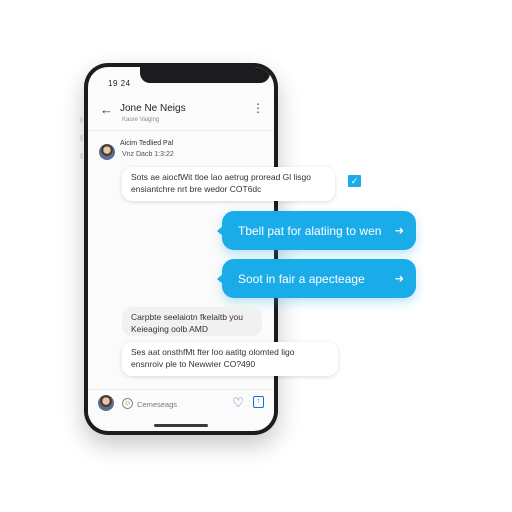  I want to click on sender-name: Aicim Tedlied Pal, so click(147, 143).